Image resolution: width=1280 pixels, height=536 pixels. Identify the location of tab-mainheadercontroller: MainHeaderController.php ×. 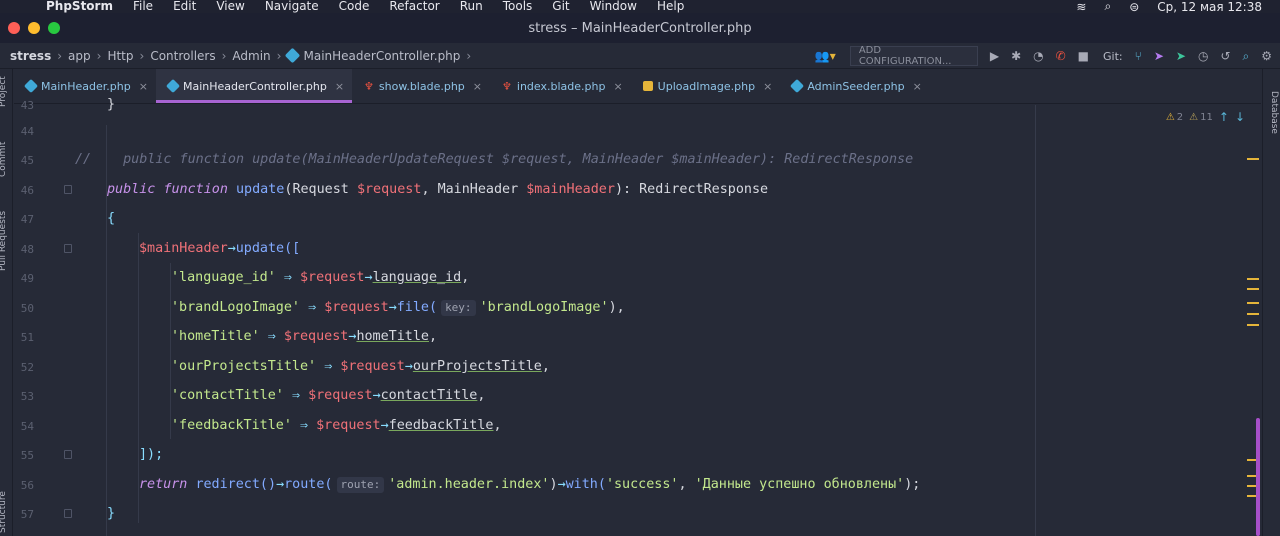
(254, 86).